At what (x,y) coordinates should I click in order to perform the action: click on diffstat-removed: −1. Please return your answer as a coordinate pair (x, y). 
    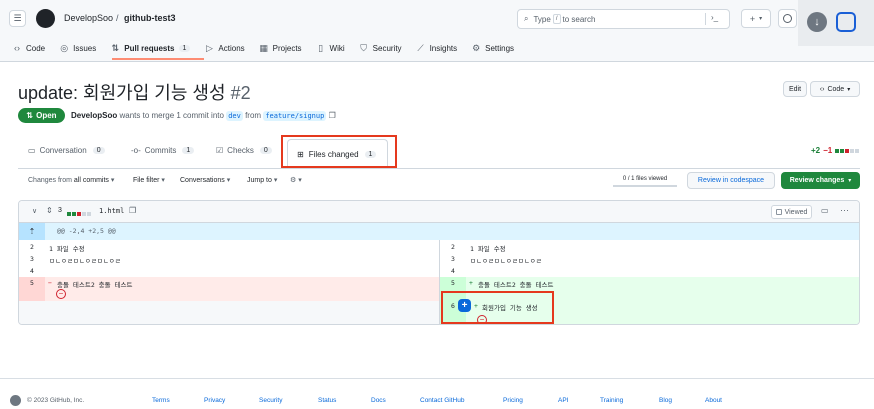
    Looking at the image, I should click on (828, 150).